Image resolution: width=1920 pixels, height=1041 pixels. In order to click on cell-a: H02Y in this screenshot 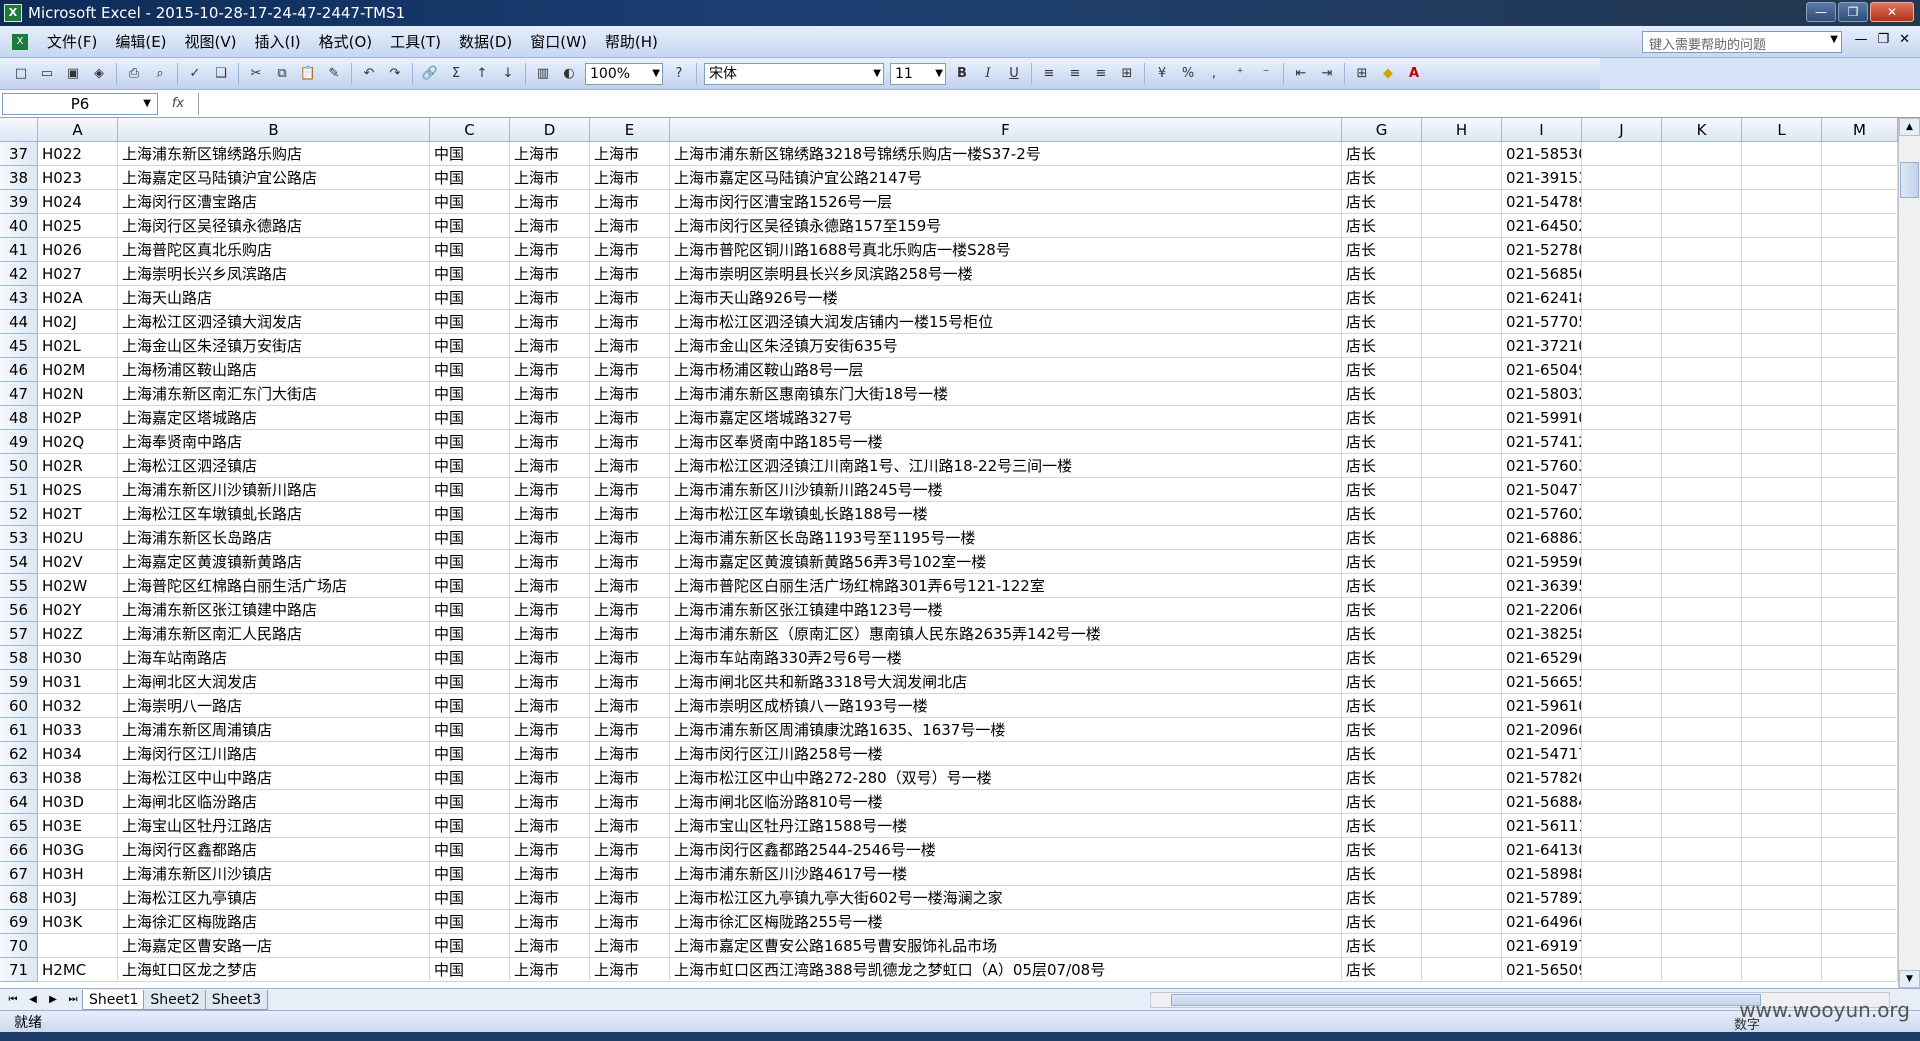, I will do `click(78, 610)`.